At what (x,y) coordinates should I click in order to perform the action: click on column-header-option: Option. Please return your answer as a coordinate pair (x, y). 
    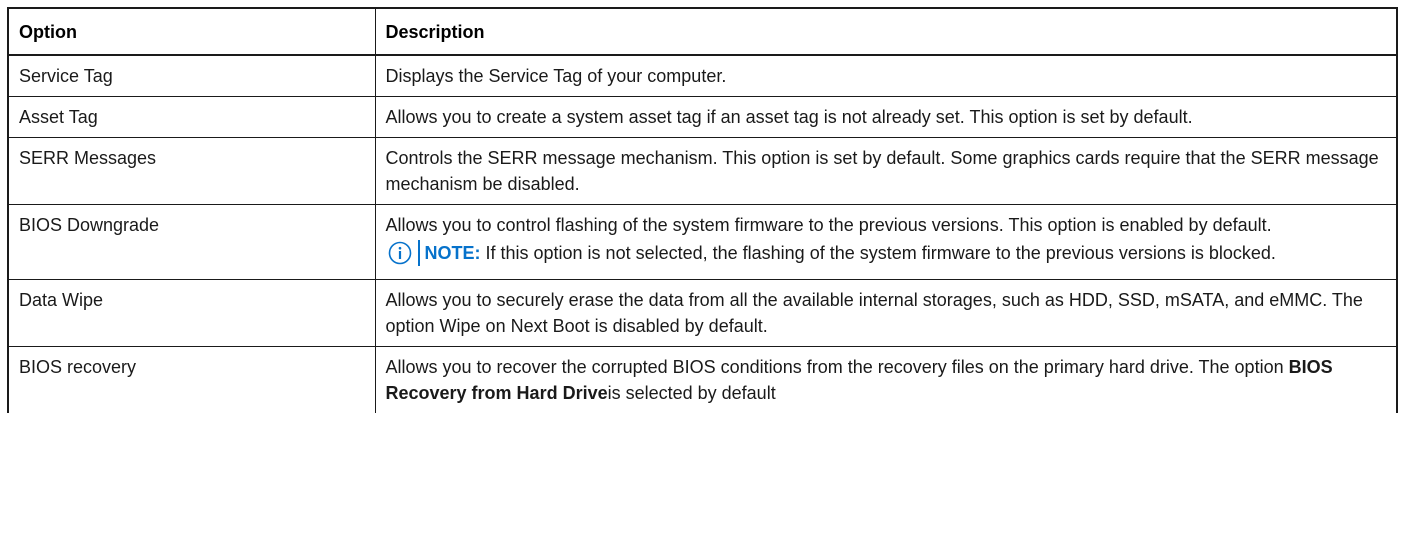
    Looking at the image, I should click on (191, 31).